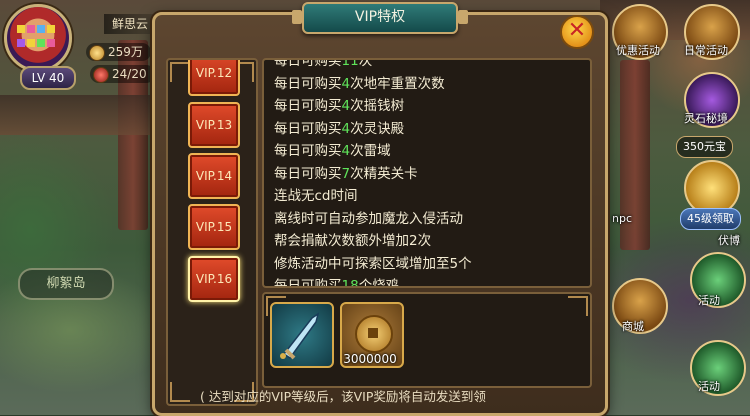 The height and width of the screenshot is (416, 750). I want to click on stamina-icon, so click(101, 75).